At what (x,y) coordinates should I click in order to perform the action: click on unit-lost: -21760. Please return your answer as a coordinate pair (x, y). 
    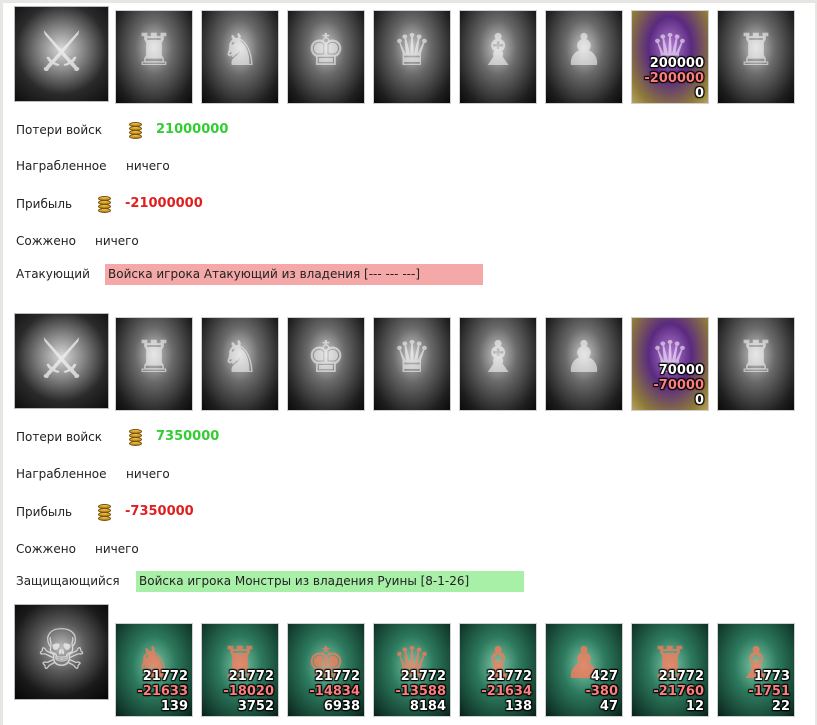
    Looking at the image, I should click on (678, 691).